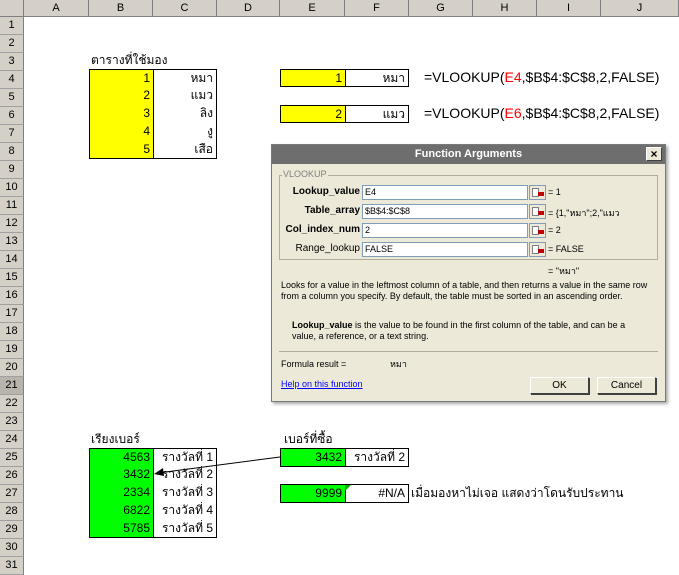 The height and width of the screenshot is (575, 679). Describe the element at coordinates (468, 351) in the screenshot. I see `divider` at that location.